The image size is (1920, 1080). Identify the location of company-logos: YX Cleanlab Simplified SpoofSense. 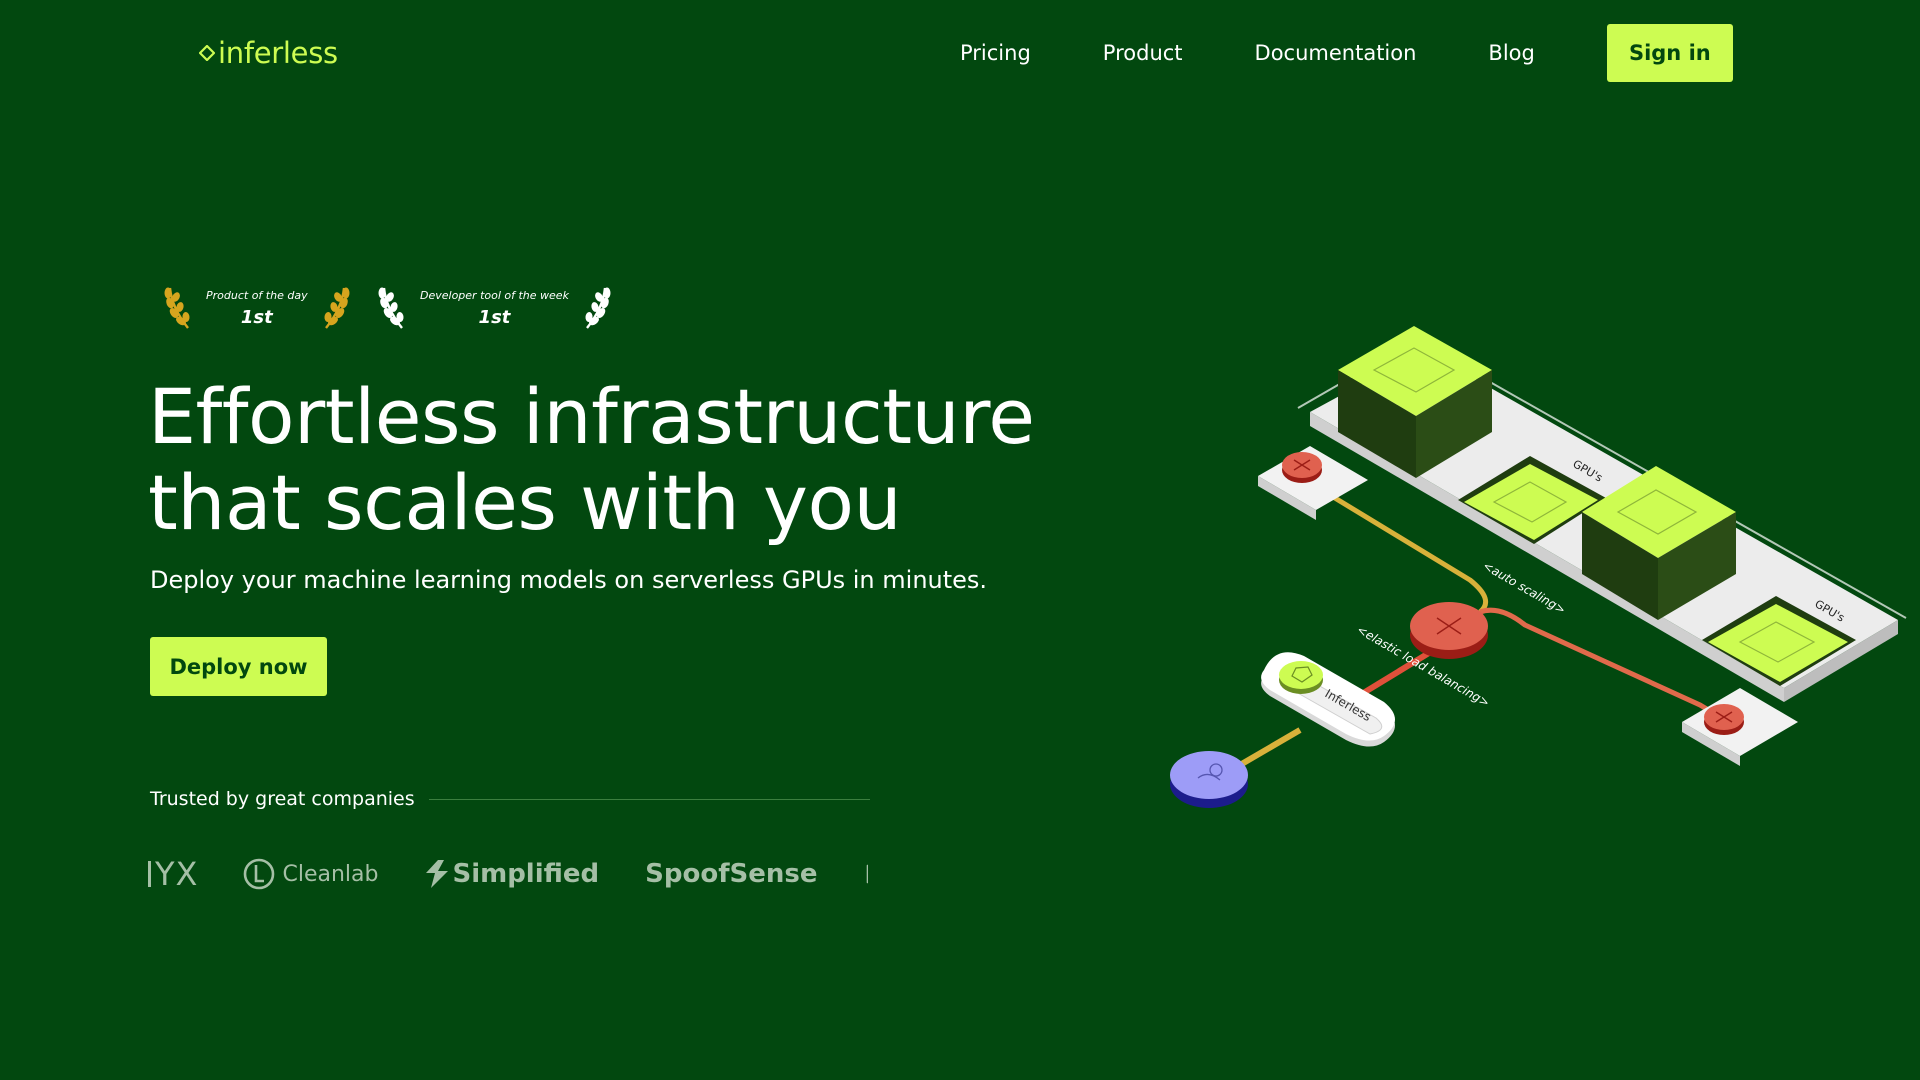
(508, 874).